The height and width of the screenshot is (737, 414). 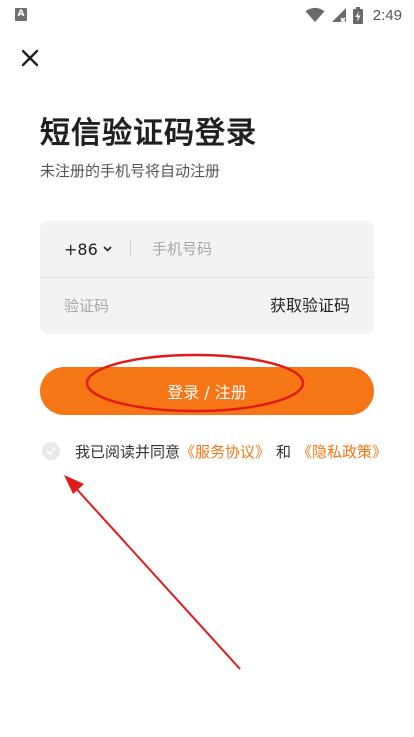 What do you see at coordinates (148, 133) in the screenshot?
I see `page-title: 短信验证码登录` at bounding box center [148, 133].